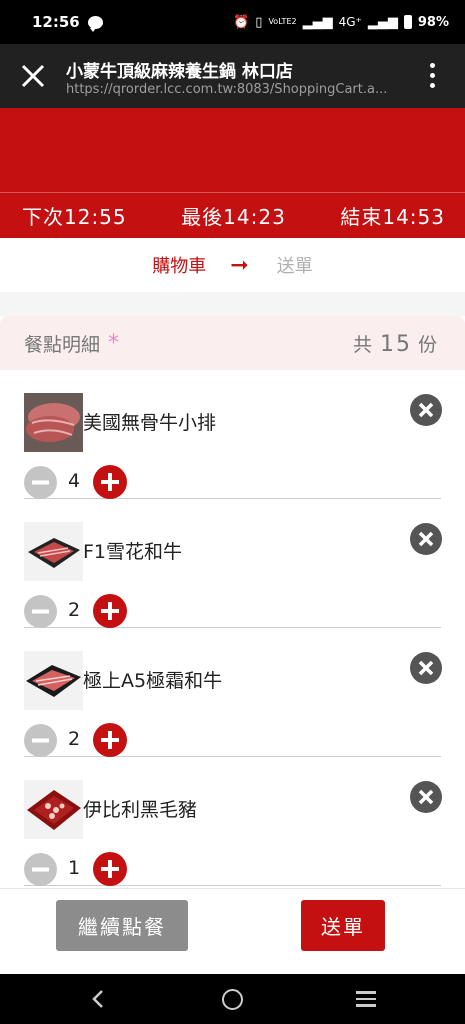 This screenshot has width=465, height=1024. I want to click on order-steps: 購物車 ➞ 送單, so click(232, 265).